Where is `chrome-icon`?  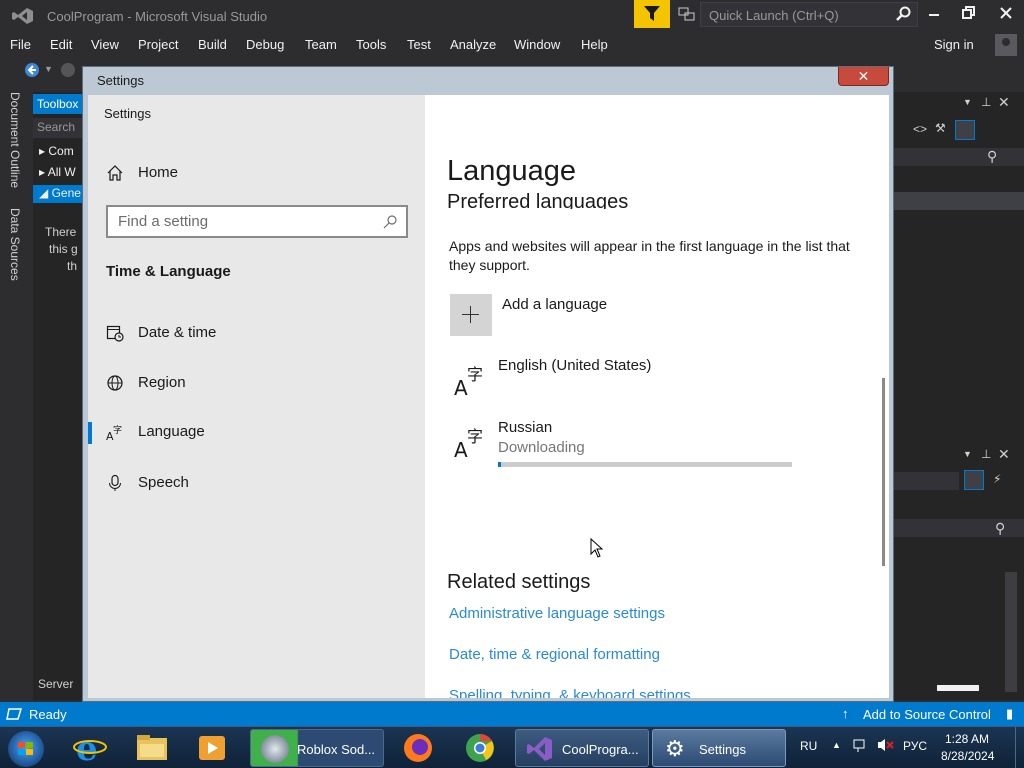 chrome-icon is located at coordinates (480, 748).